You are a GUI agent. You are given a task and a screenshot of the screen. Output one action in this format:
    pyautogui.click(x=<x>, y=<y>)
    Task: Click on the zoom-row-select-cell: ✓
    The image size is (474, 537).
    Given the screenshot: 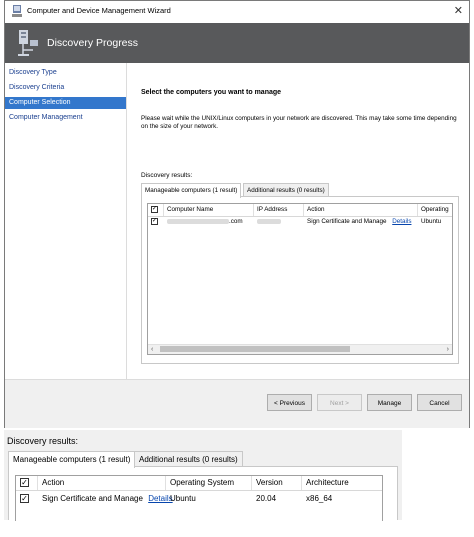 What is the action you would take?
    pyautogui.click(x=27, y=499)
    